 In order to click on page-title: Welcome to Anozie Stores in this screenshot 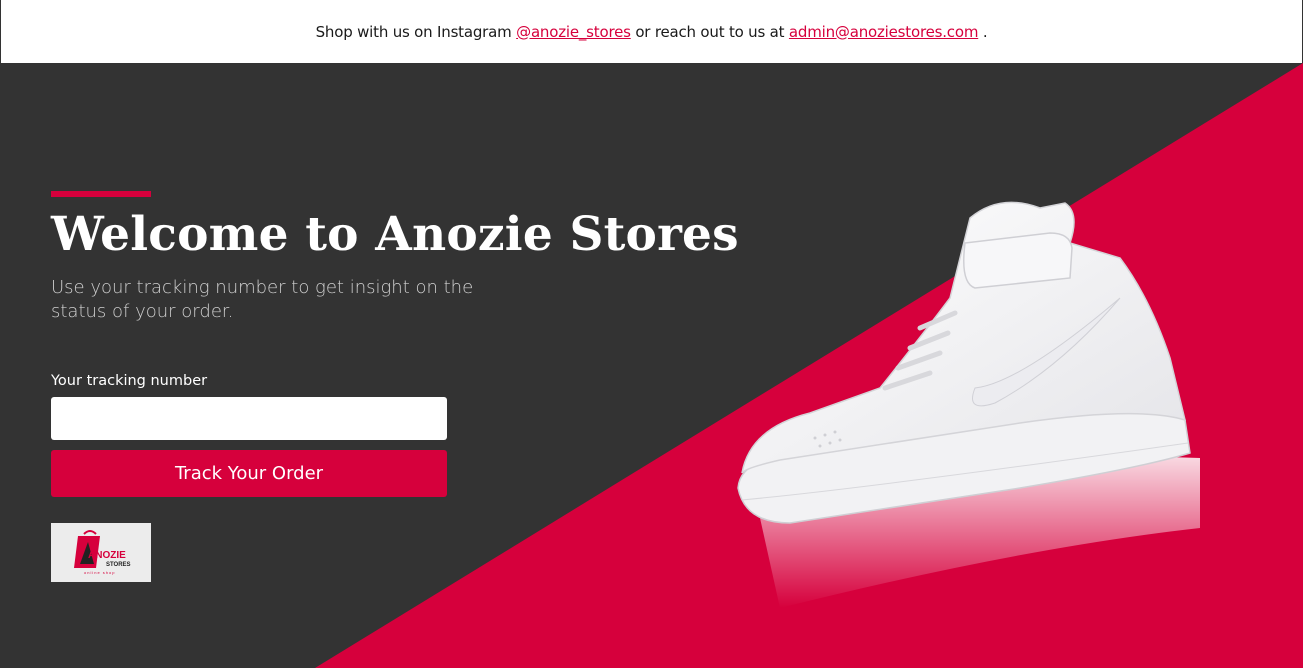, I will do `click(395, 234)`.